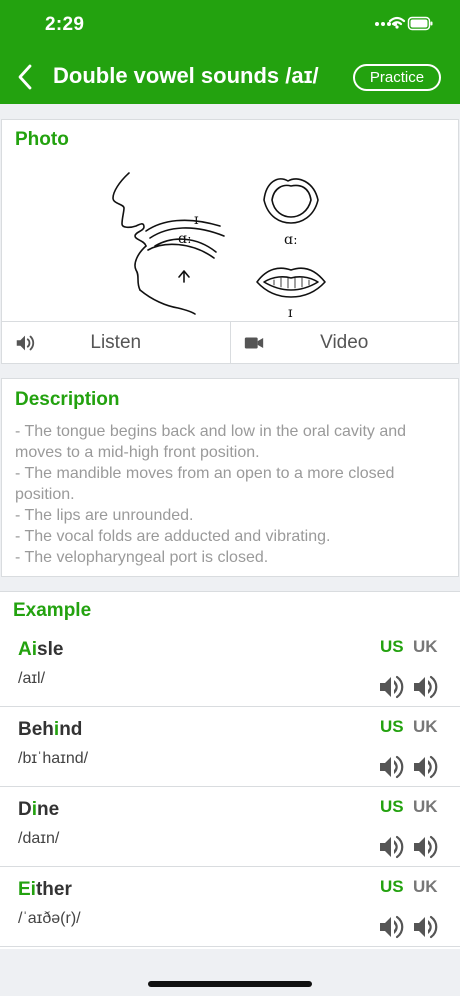 Image resolution: width=460 pixels, height=996 pixels. I want to click on diagram-label-profile-bottom: ɑː, so click(185, 239).